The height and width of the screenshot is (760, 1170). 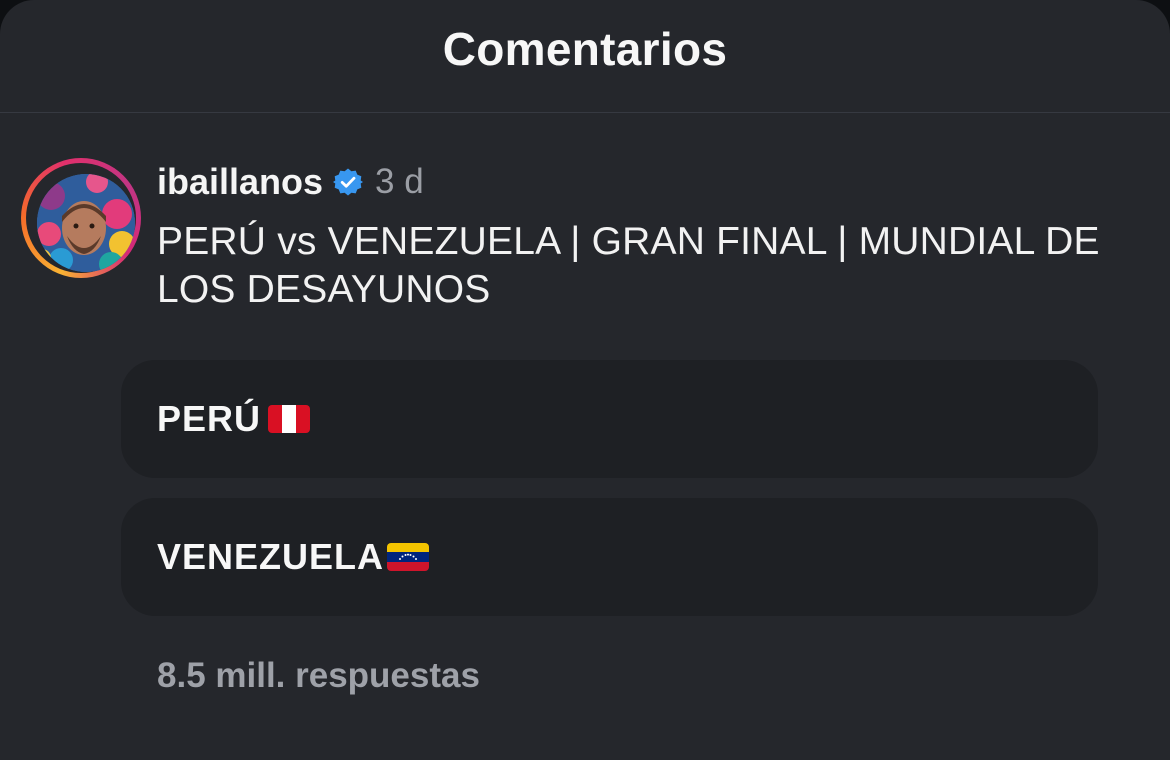 I want to click on peru-flag-icon, so click(x=289, y=419).